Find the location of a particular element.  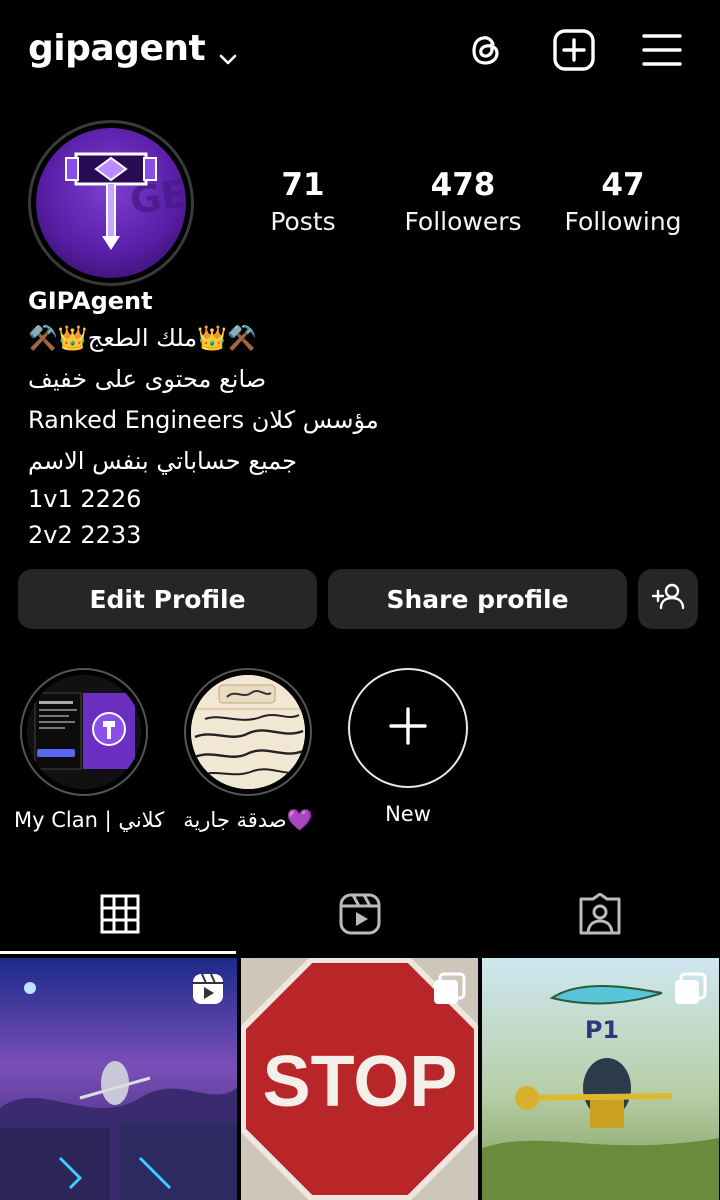

bio-line: ⚒️👑ملك الطعج👑⚒️ is located at coordinates (142, 338).